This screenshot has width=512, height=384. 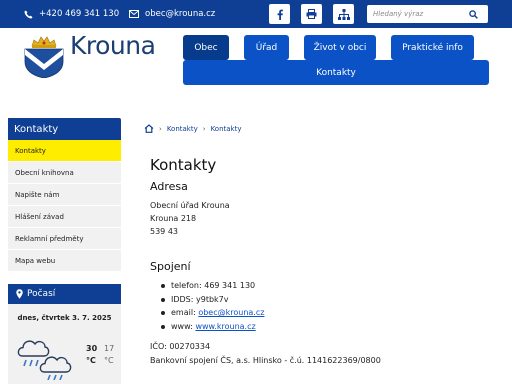 What do you see at coordinates (183, 326) in the screenshot?
I see `www-label: www:` at bounding box center [183, 326].